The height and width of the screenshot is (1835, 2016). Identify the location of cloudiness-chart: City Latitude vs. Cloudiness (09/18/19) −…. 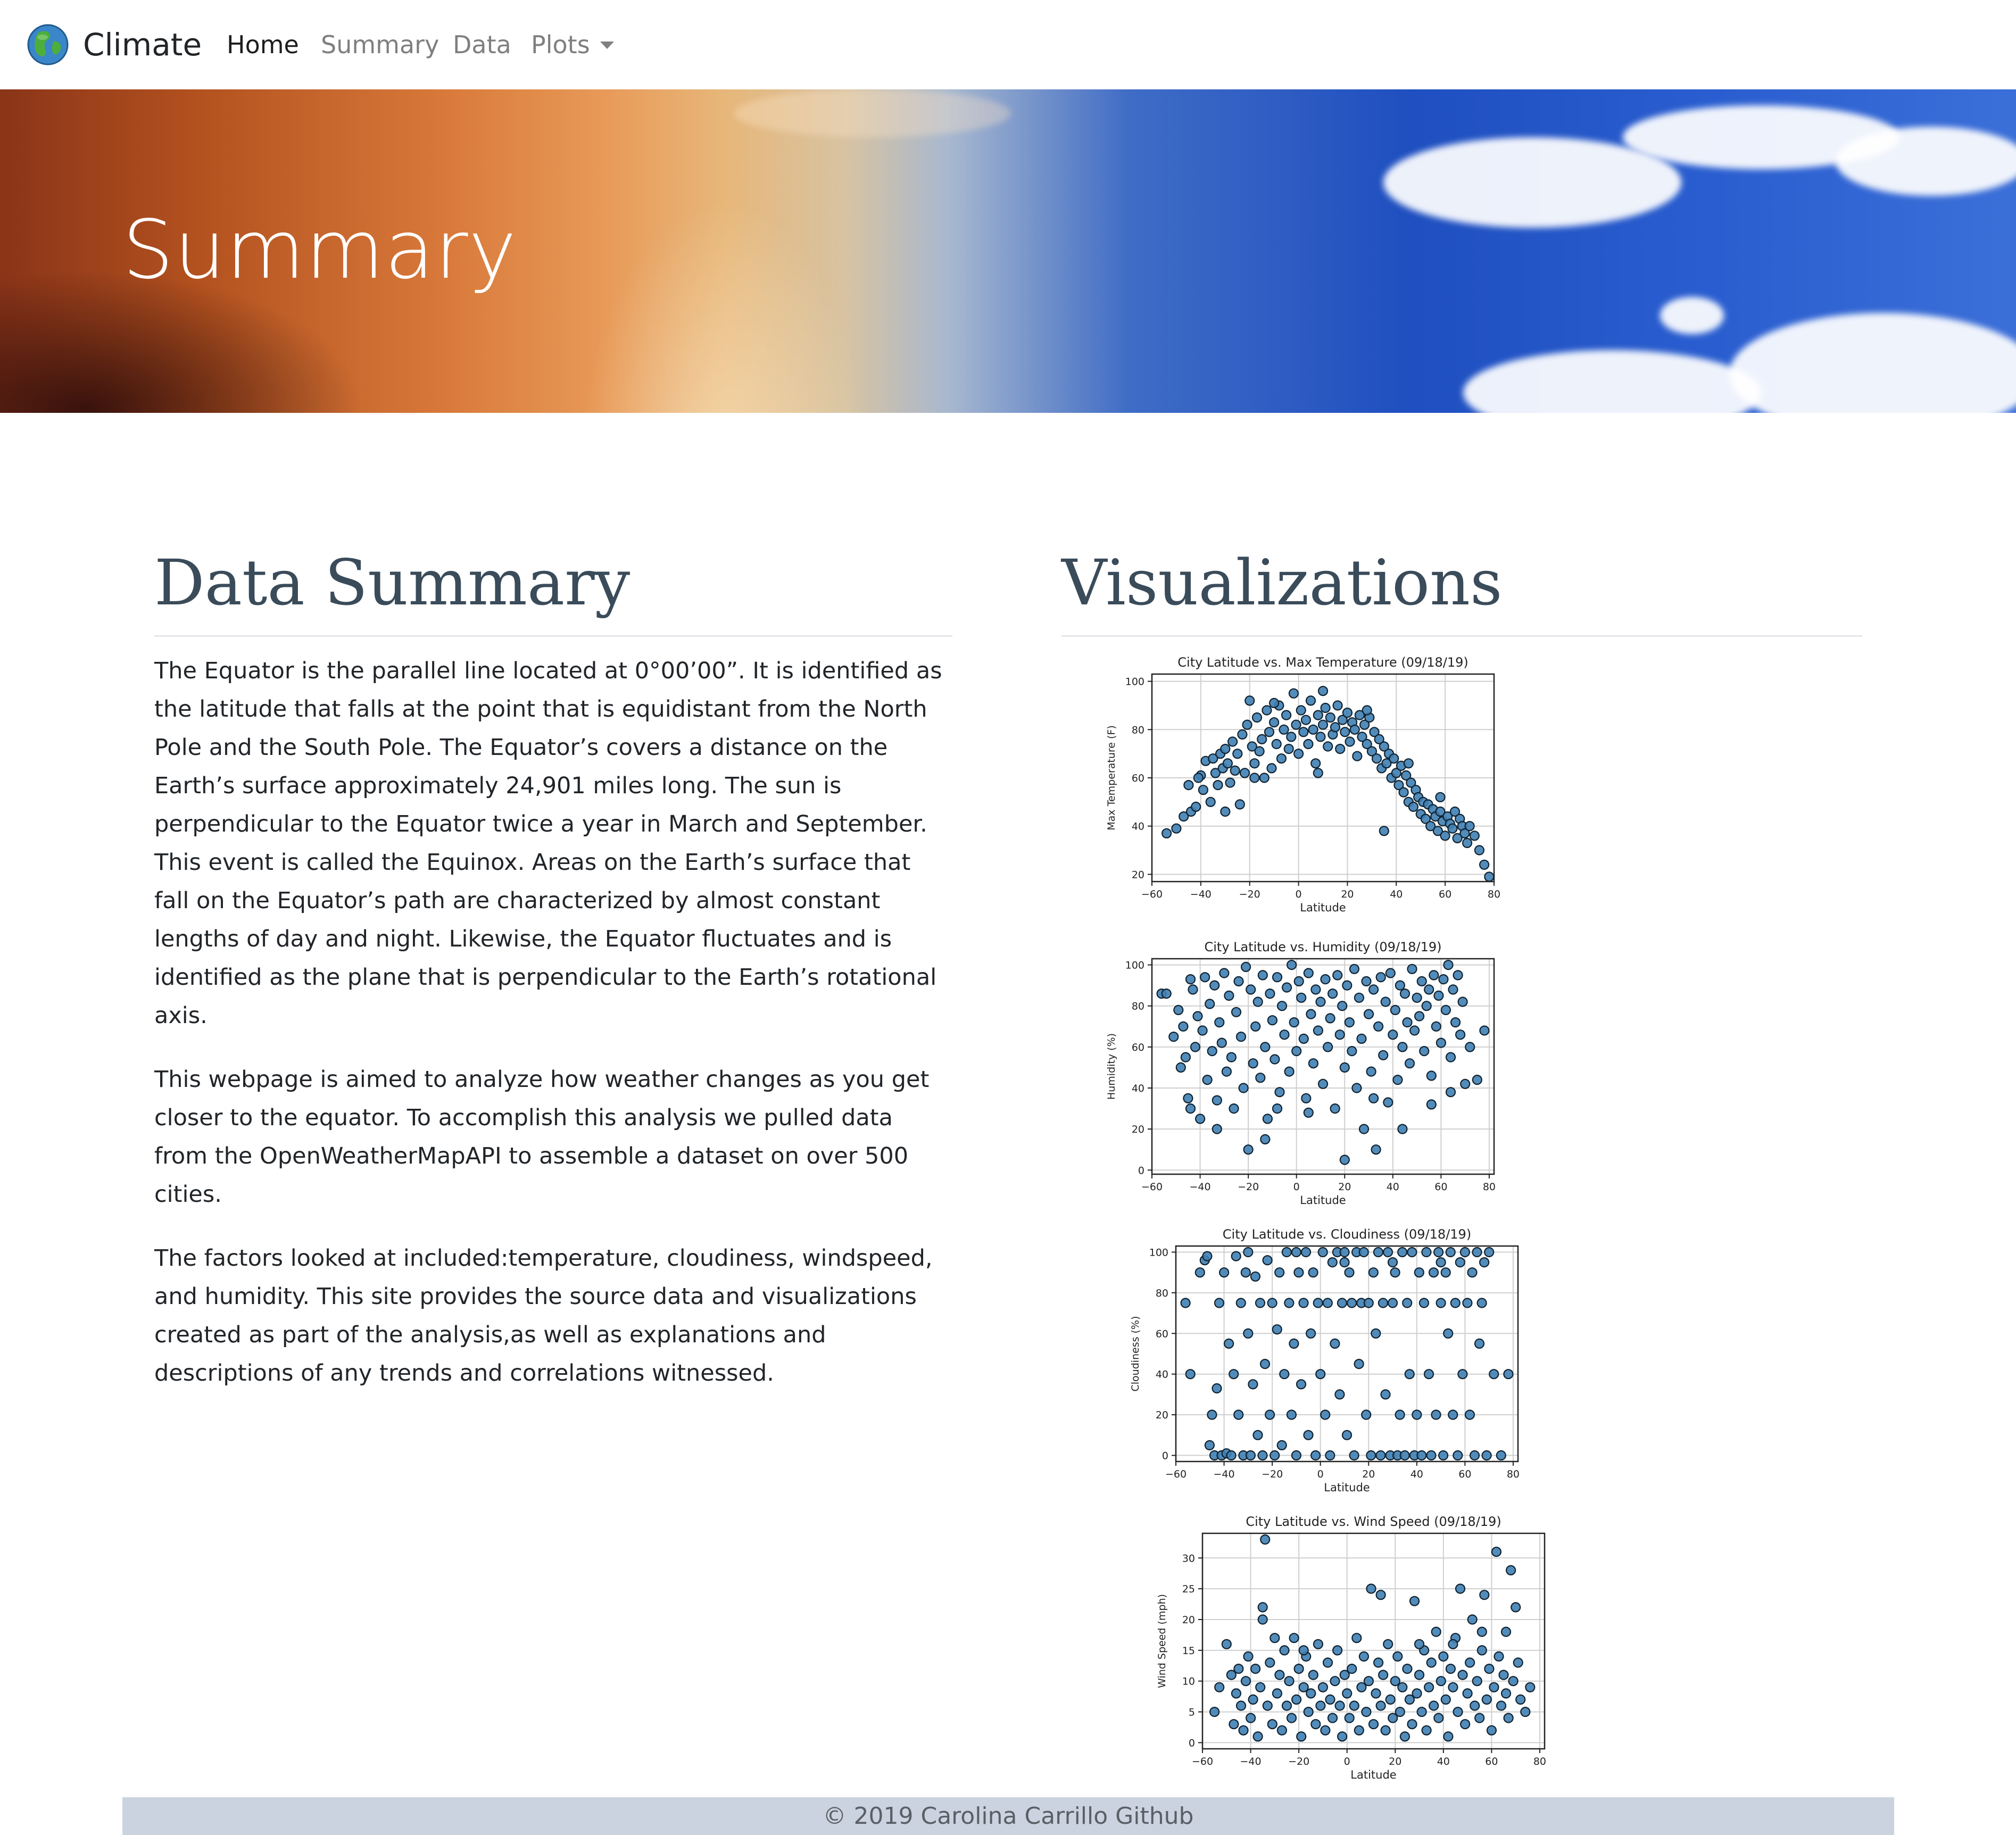
(1309, 1366).